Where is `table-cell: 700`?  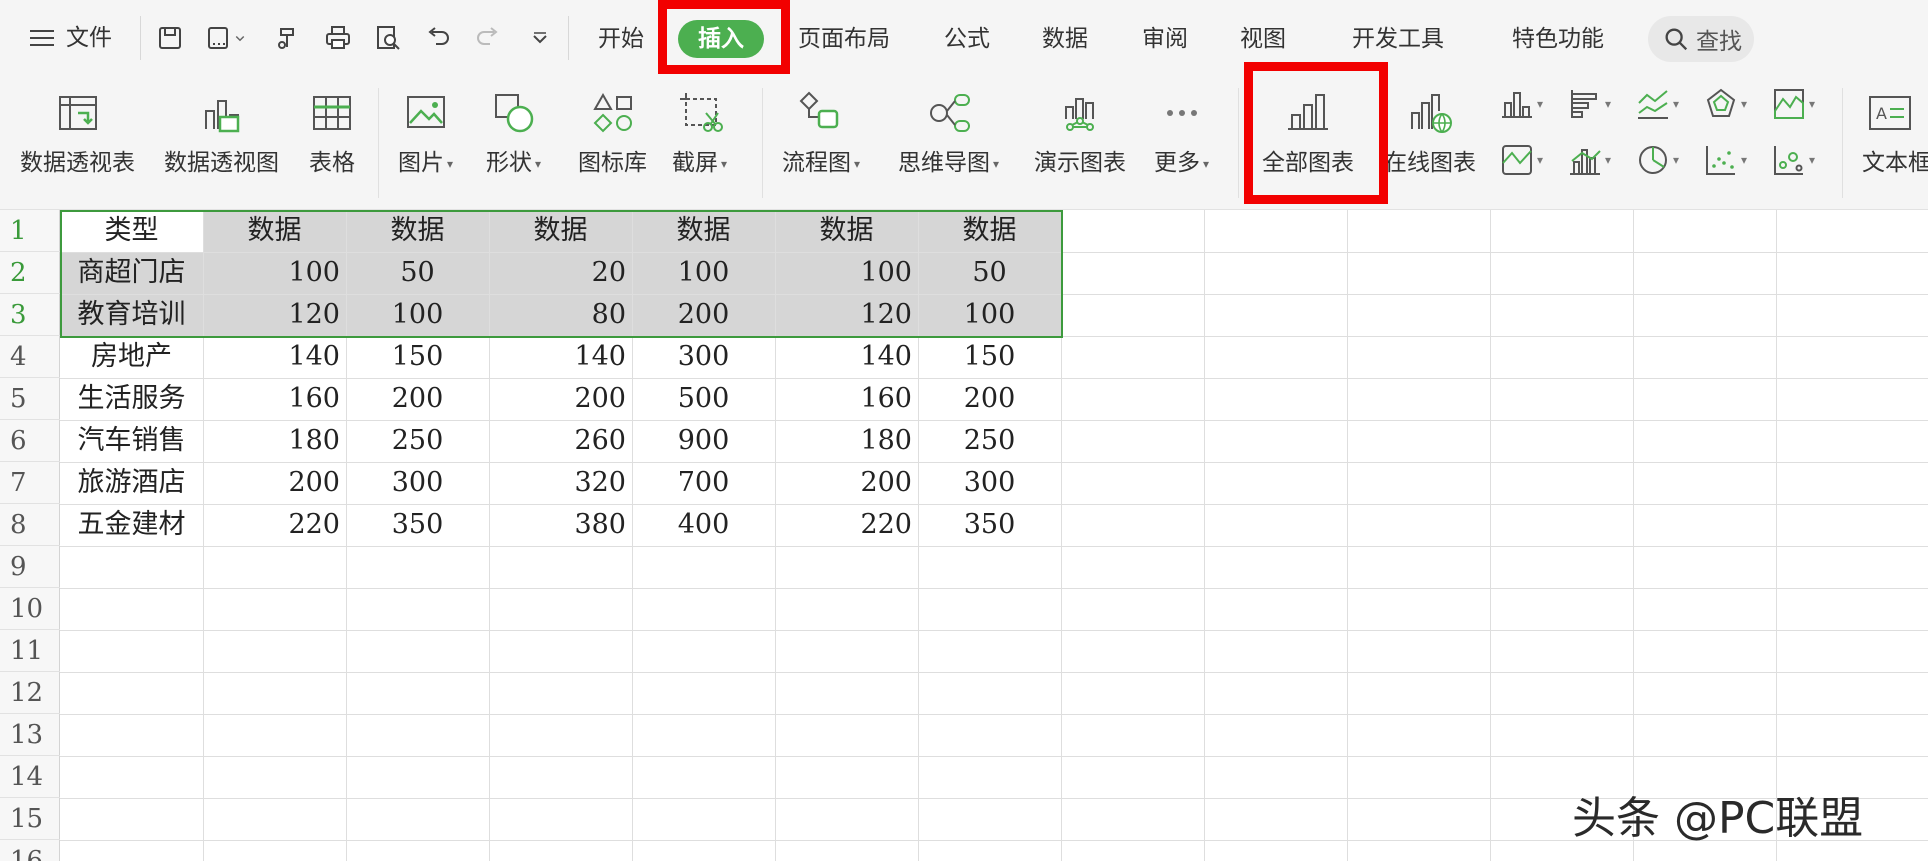
table-cell: 700 is located at coordinates (703, 483).